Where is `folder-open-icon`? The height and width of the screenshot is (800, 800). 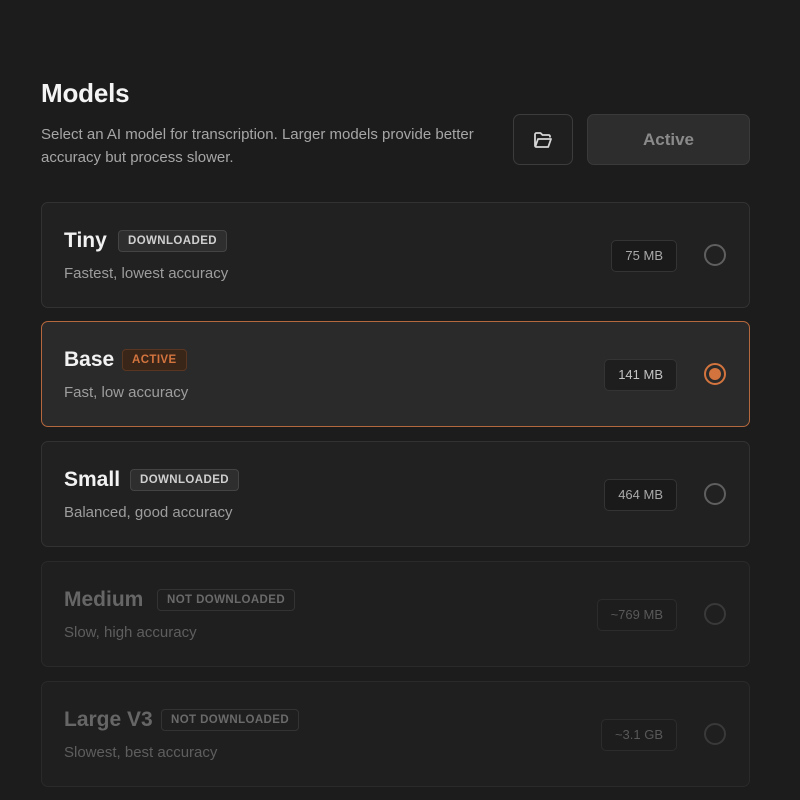 folder-open-icon is located at coordinates (543, 139).